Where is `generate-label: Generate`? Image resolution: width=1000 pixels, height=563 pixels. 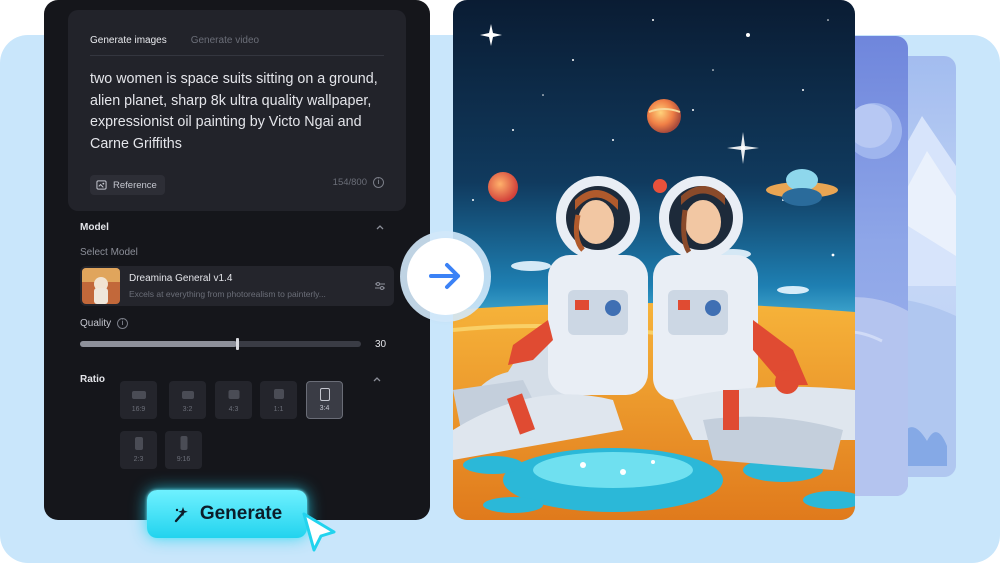
generate-label: Generate is located at coordinates (241, 513).